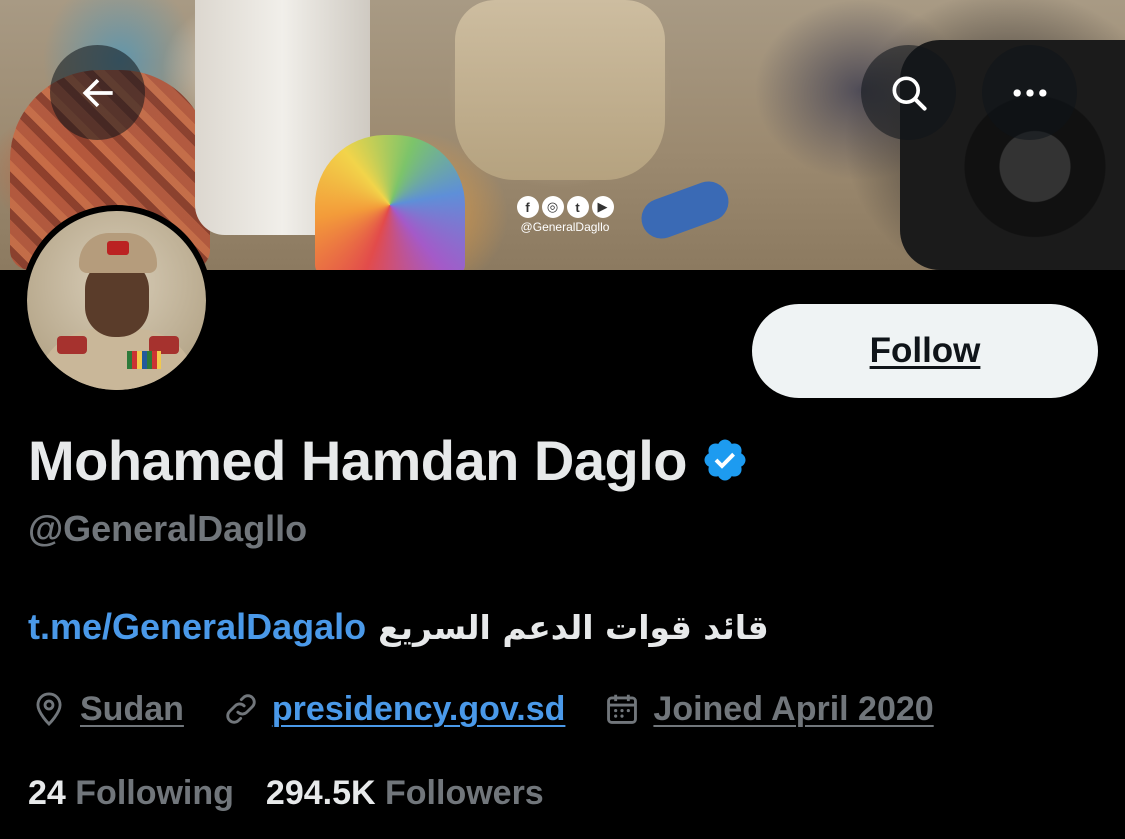  I want to click on more-options-button, so click(1029, 92).